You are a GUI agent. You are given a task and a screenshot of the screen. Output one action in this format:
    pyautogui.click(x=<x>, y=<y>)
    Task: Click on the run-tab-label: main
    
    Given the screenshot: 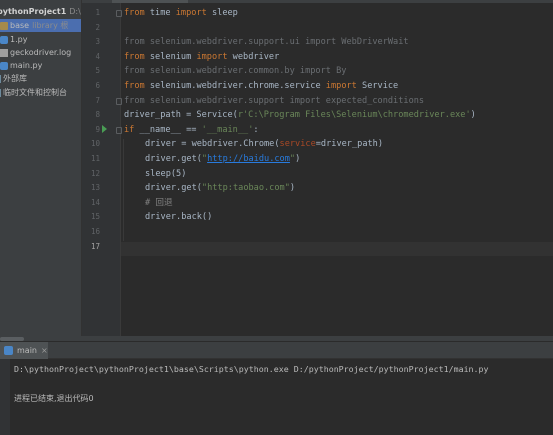 What is the action you would take?
    pyautogui.click(x=27, y=350)
    